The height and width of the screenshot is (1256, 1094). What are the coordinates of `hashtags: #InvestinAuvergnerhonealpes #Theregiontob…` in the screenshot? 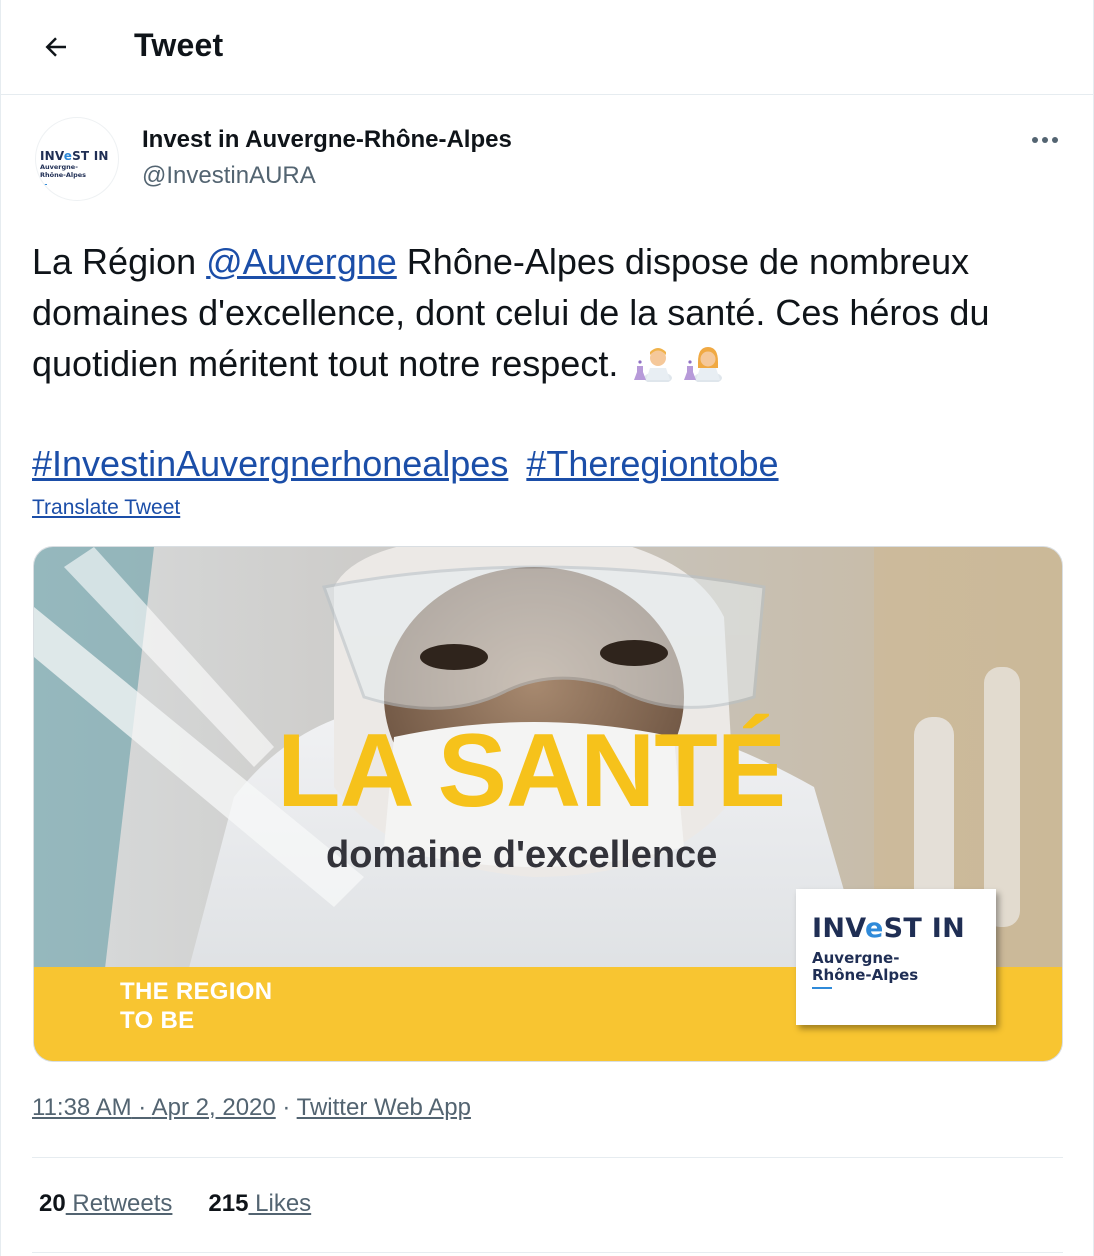 It's located at (414, 463).